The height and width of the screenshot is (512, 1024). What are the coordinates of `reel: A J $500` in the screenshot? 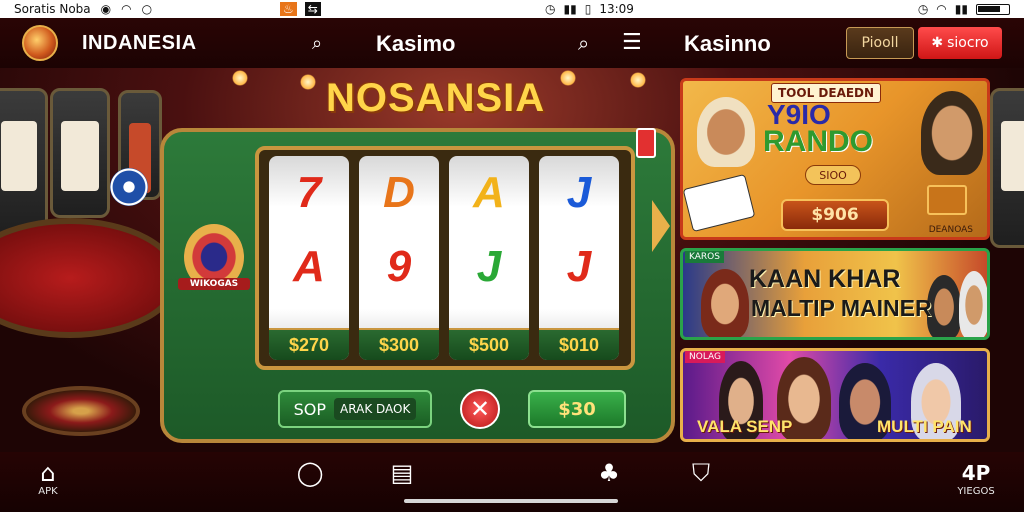 It's located at (489, 258).